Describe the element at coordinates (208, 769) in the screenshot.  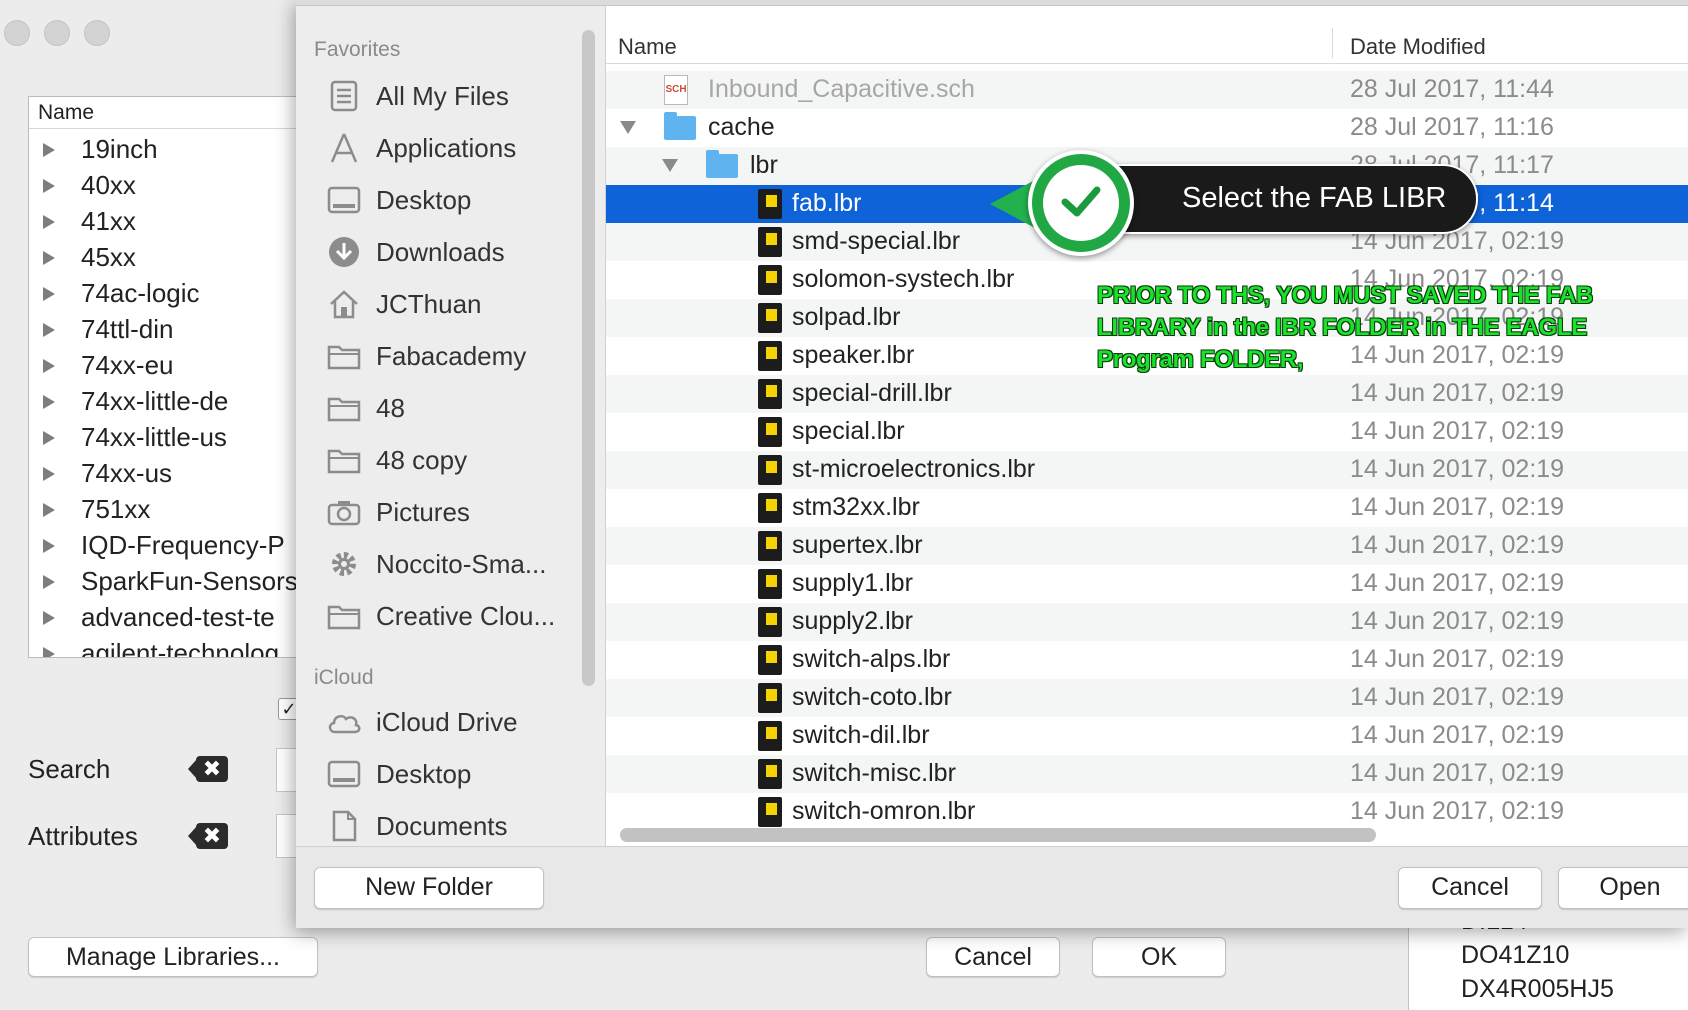
I see `clear-search-icon: ✖` at that location.